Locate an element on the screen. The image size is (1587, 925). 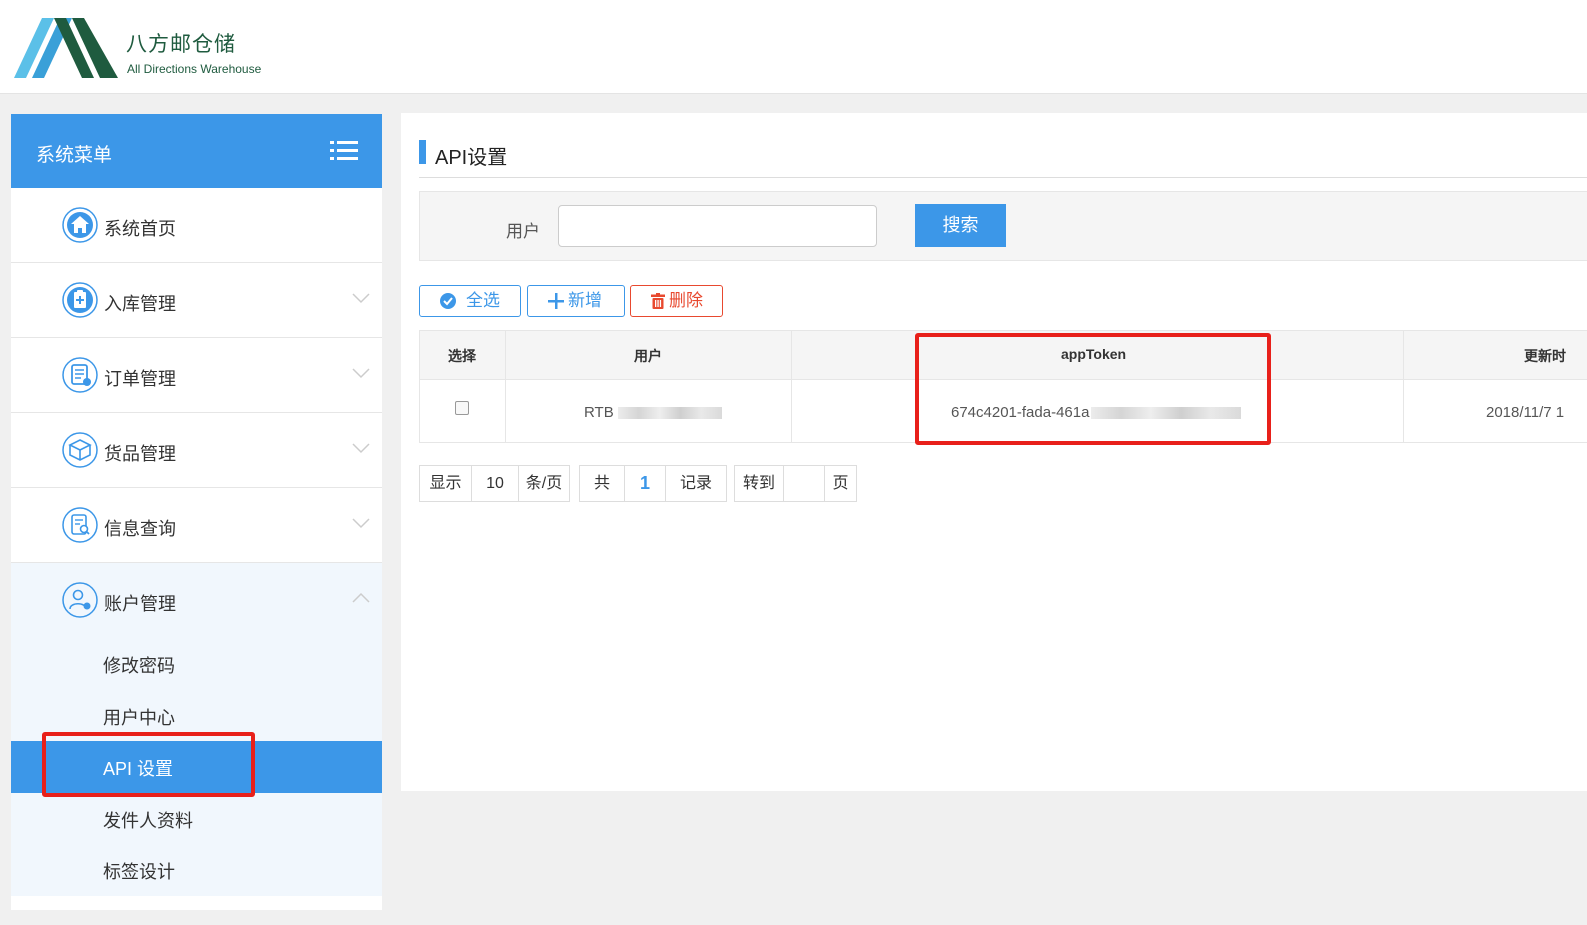
pager-goto-input is located at coordinates (804, 483).